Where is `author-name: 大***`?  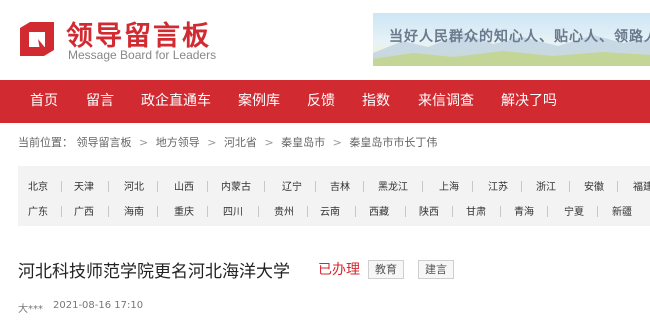
author-name: 大*** is located at coordinates (30, 309).